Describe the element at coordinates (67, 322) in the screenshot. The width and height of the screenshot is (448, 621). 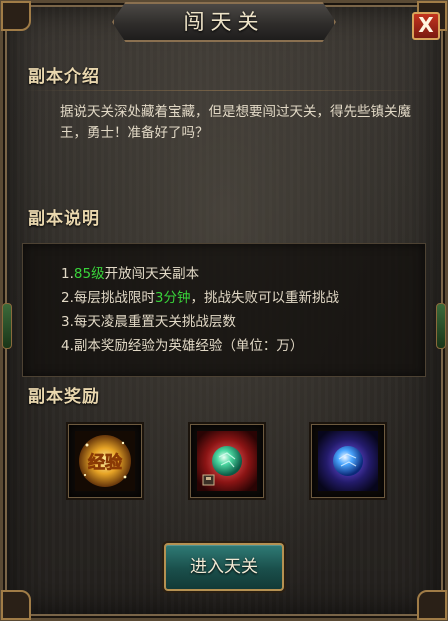
I see `rule-number: 3.` at that location.